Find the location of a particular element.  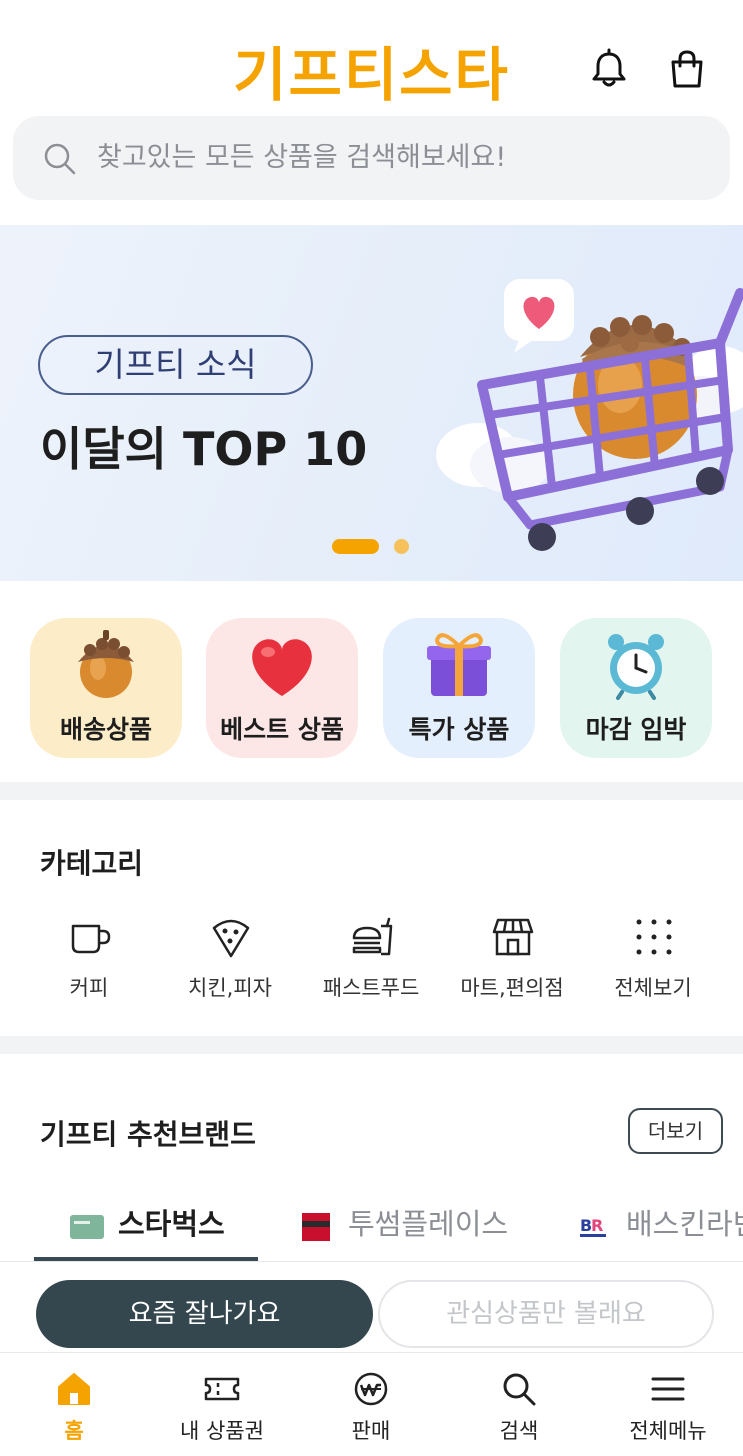

nav-label: 판매 is located at coordinates (371, 1431).